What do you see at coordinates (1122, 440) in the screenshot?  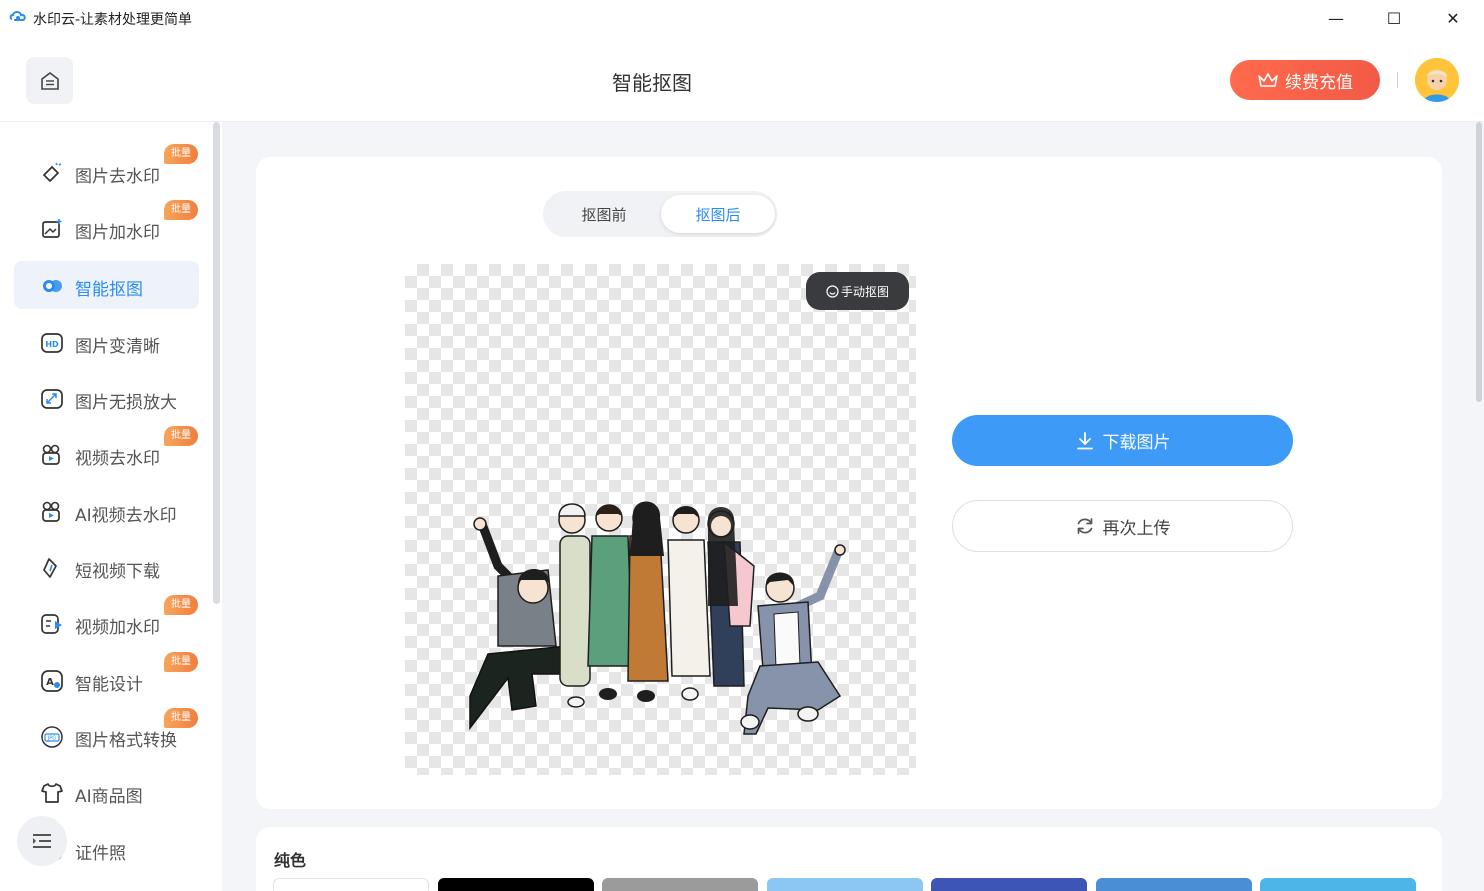 I see `download-image-button: 下载图片` at bounding box center [1122, 440].